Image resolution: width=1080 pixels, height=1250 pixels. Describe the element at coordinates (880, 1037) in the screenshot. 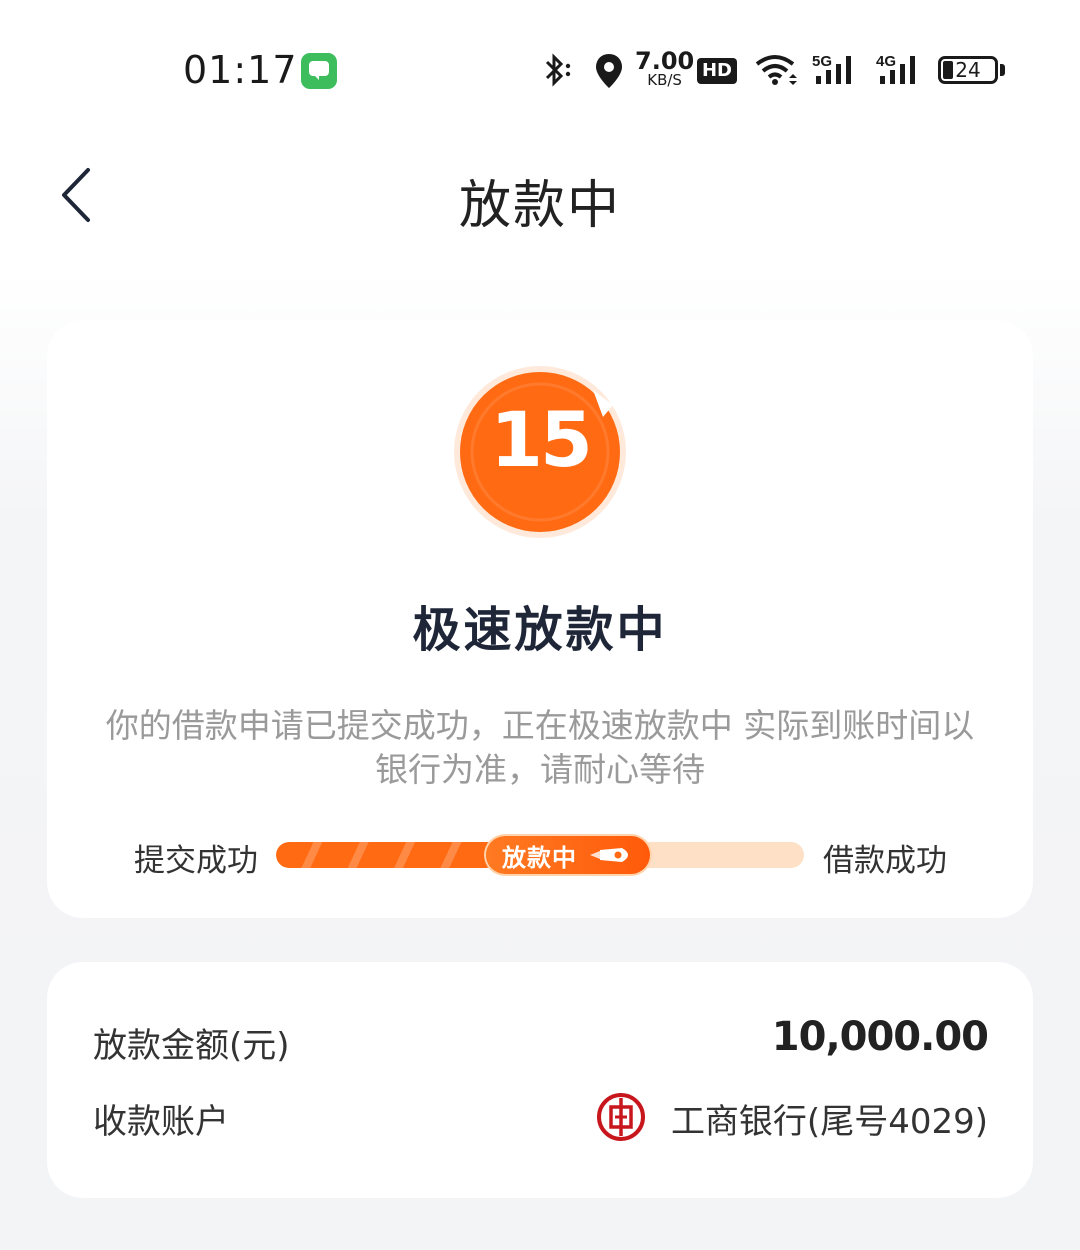

I see `amount-value: 10,000.00` at that location.